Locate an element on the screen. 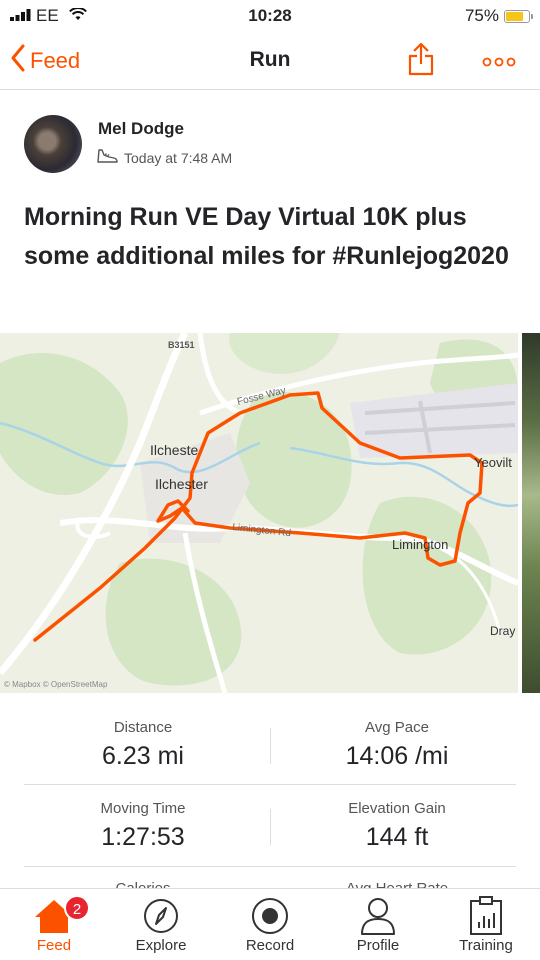 The width and height of the screenshot is (540, 960). tab-training: Training is located at coordinates (486, 924).